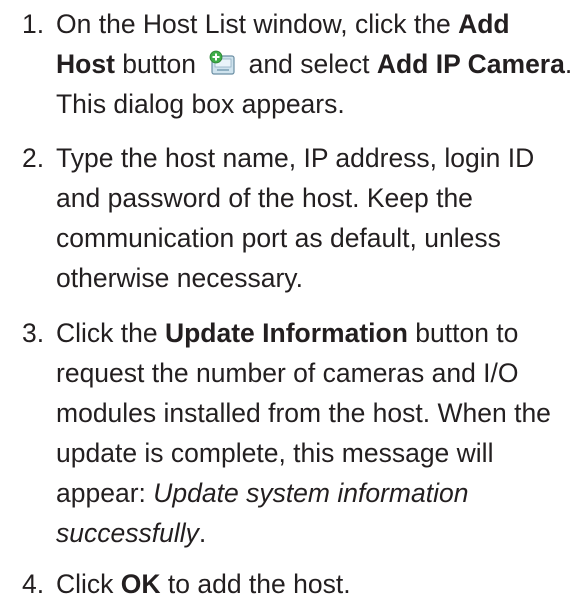  Describe the element at coordinates (203, 584) in the screenshot. I see `step-text: Click OK to add the host.` at that location.